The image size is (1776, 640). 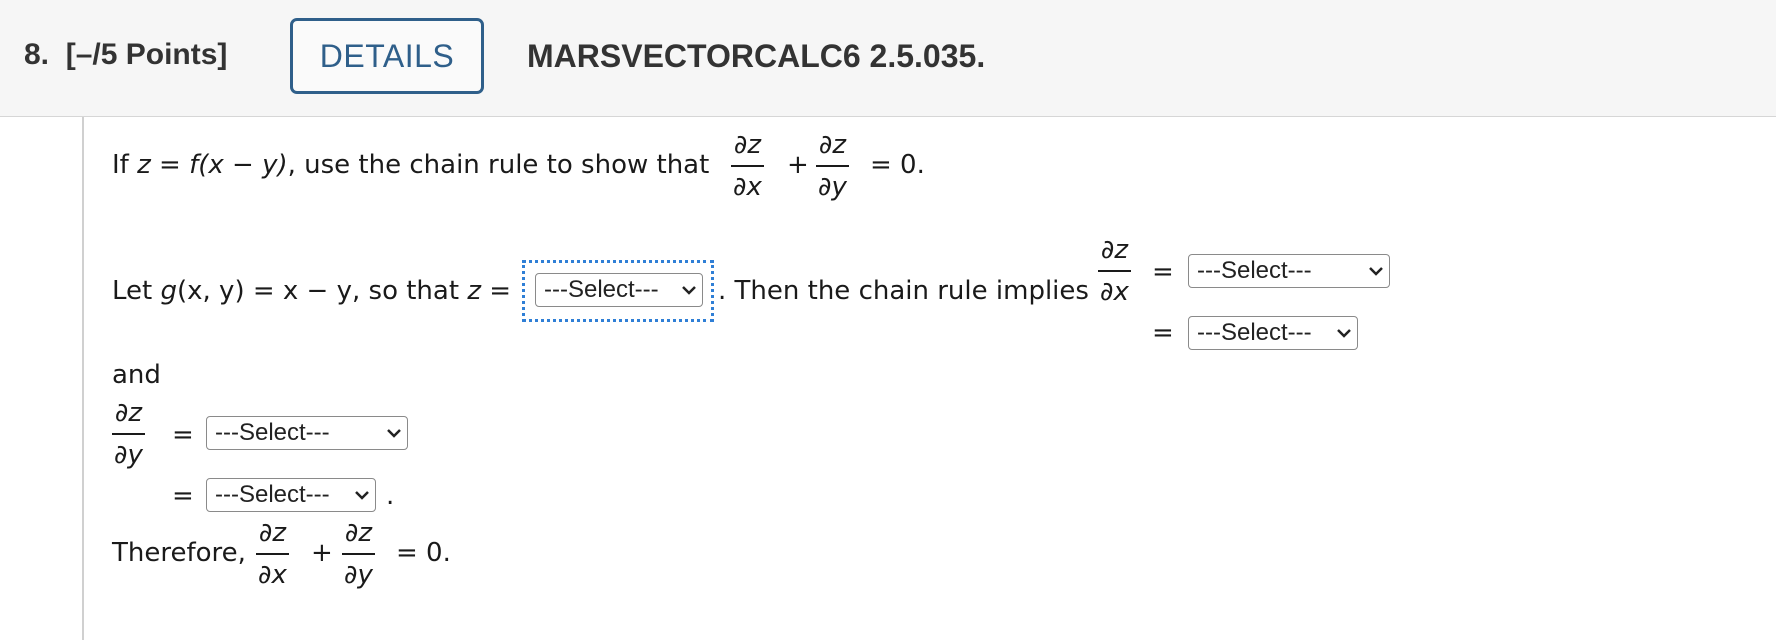 What do you see at coordinates (179, 553) in the screenshot?
I see `therefore-label: Therefore,` at bounding box center [179, 553].